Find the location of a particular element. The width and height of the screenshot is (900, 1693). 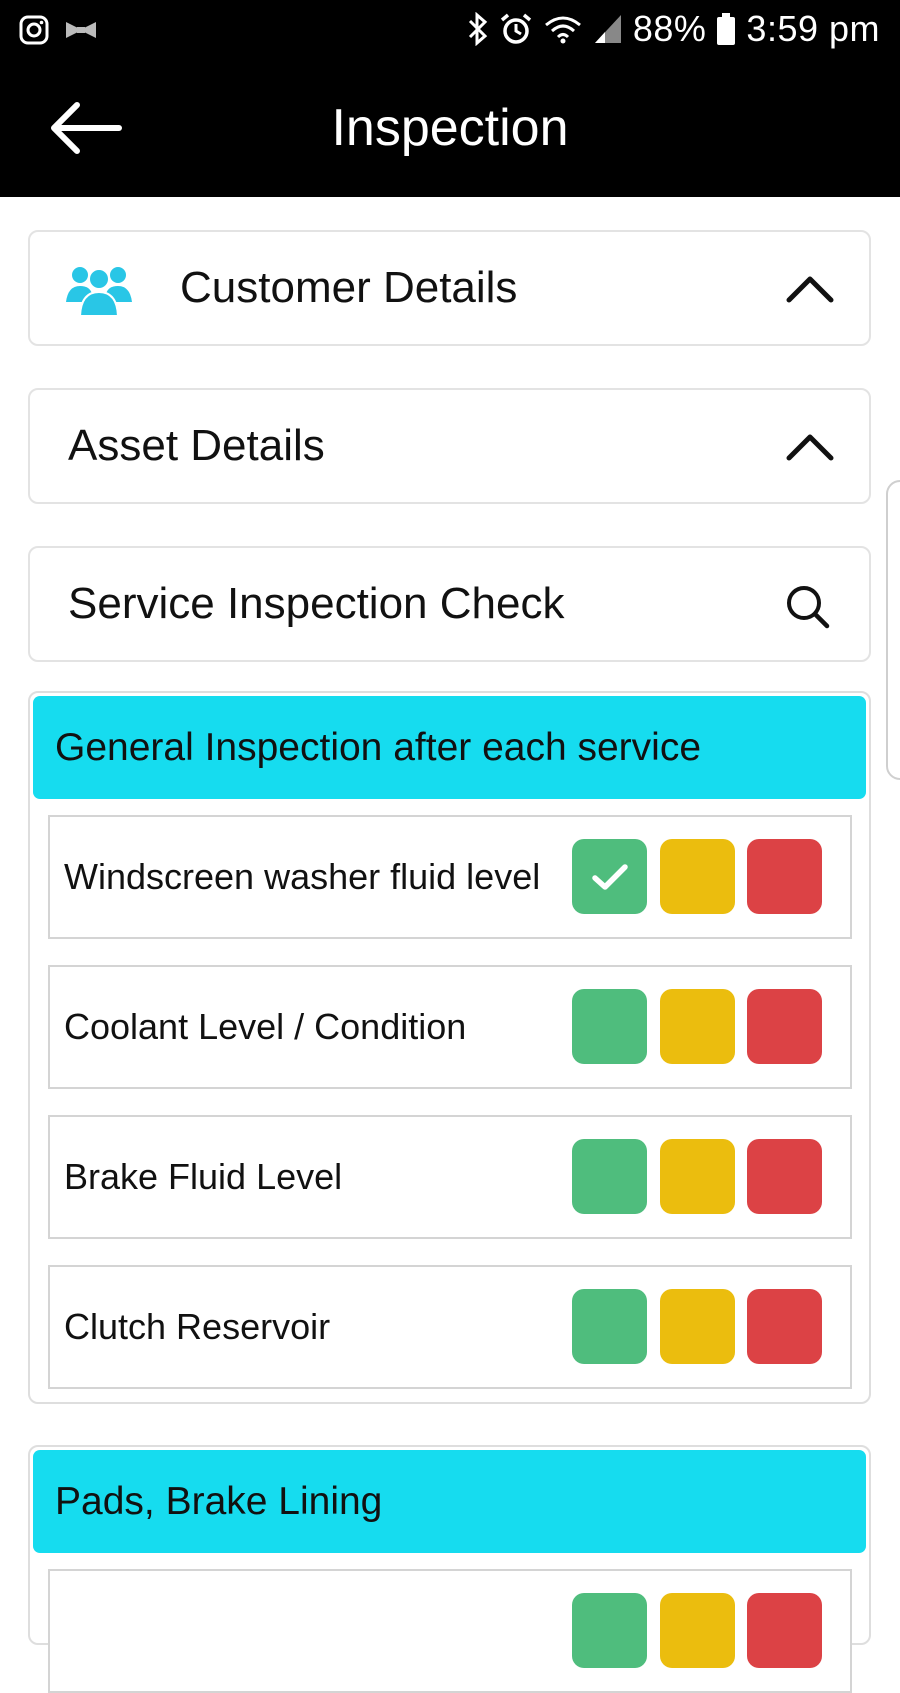

back-arrow-icon is located at coordinates (86, 128).